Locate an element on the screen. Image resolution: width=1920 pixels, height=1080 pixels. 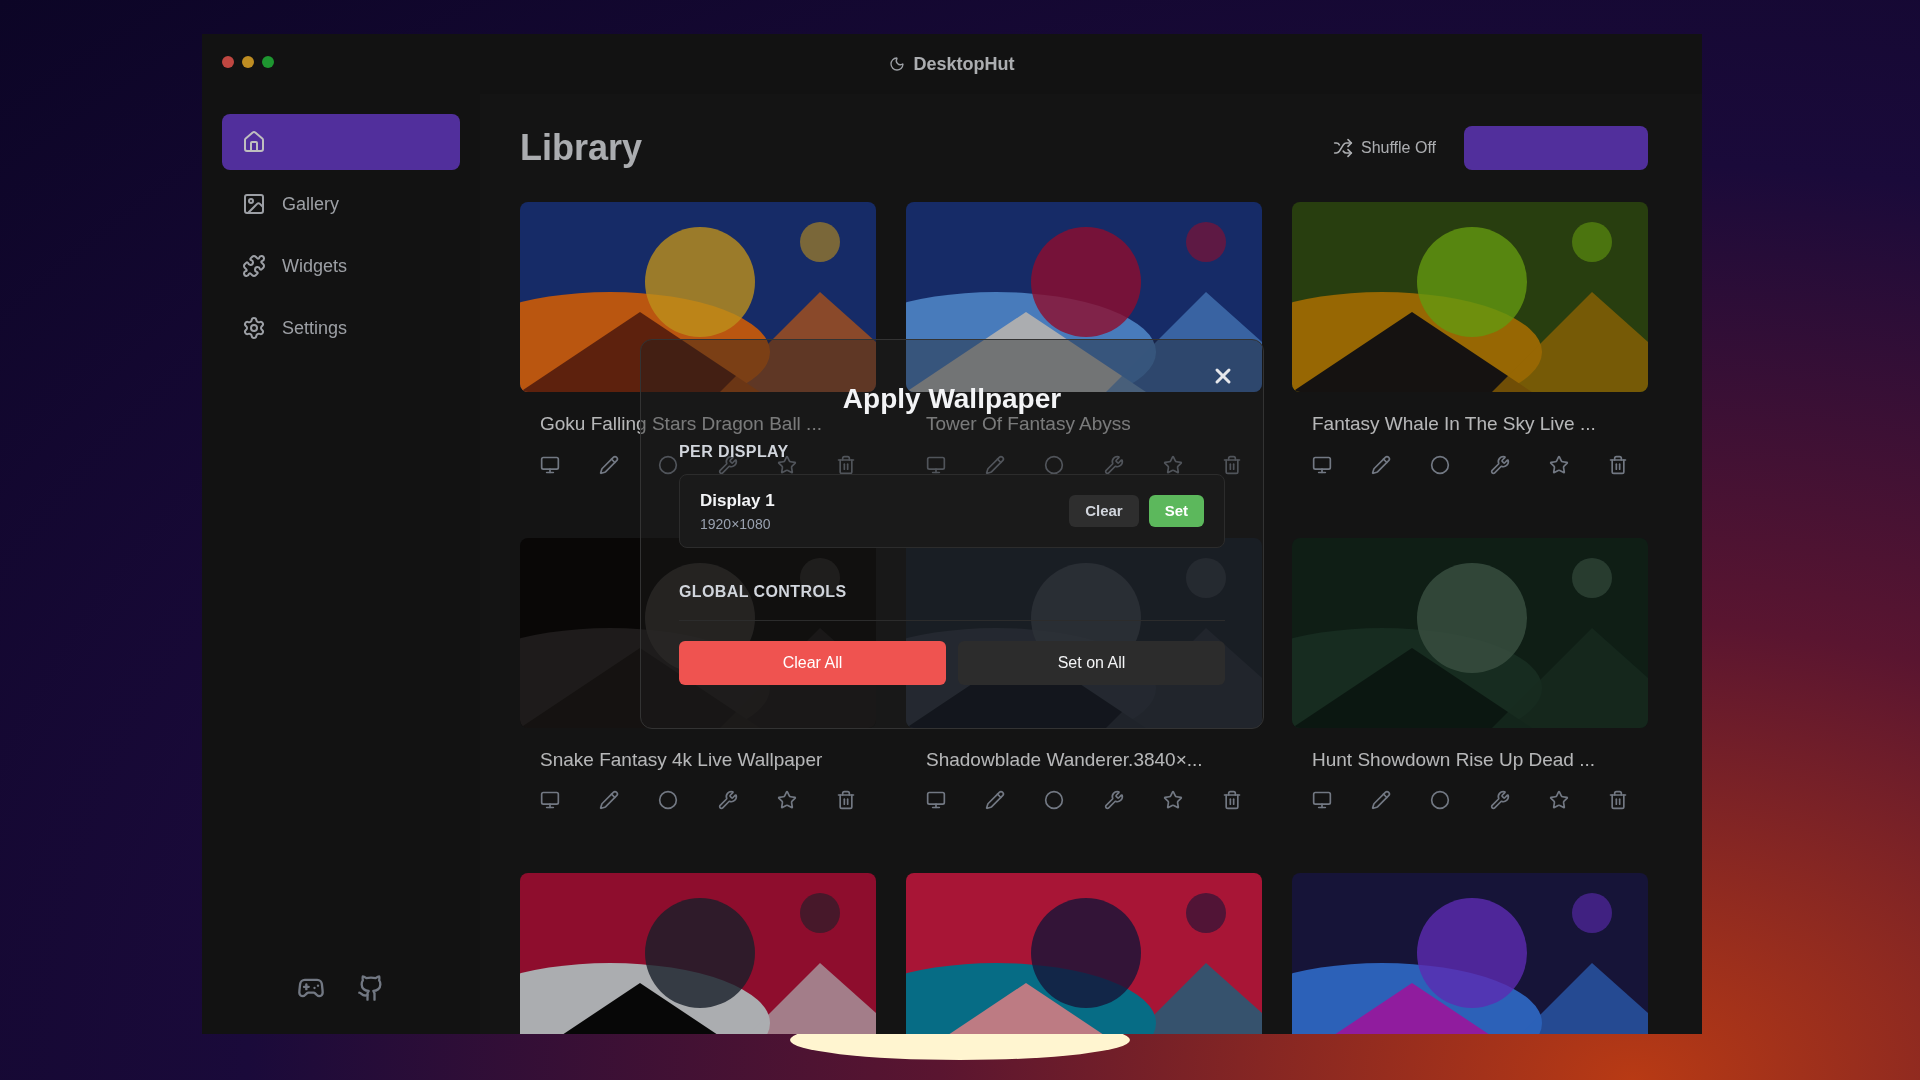
shuffle-icon is located at coordinates (1343, 148).